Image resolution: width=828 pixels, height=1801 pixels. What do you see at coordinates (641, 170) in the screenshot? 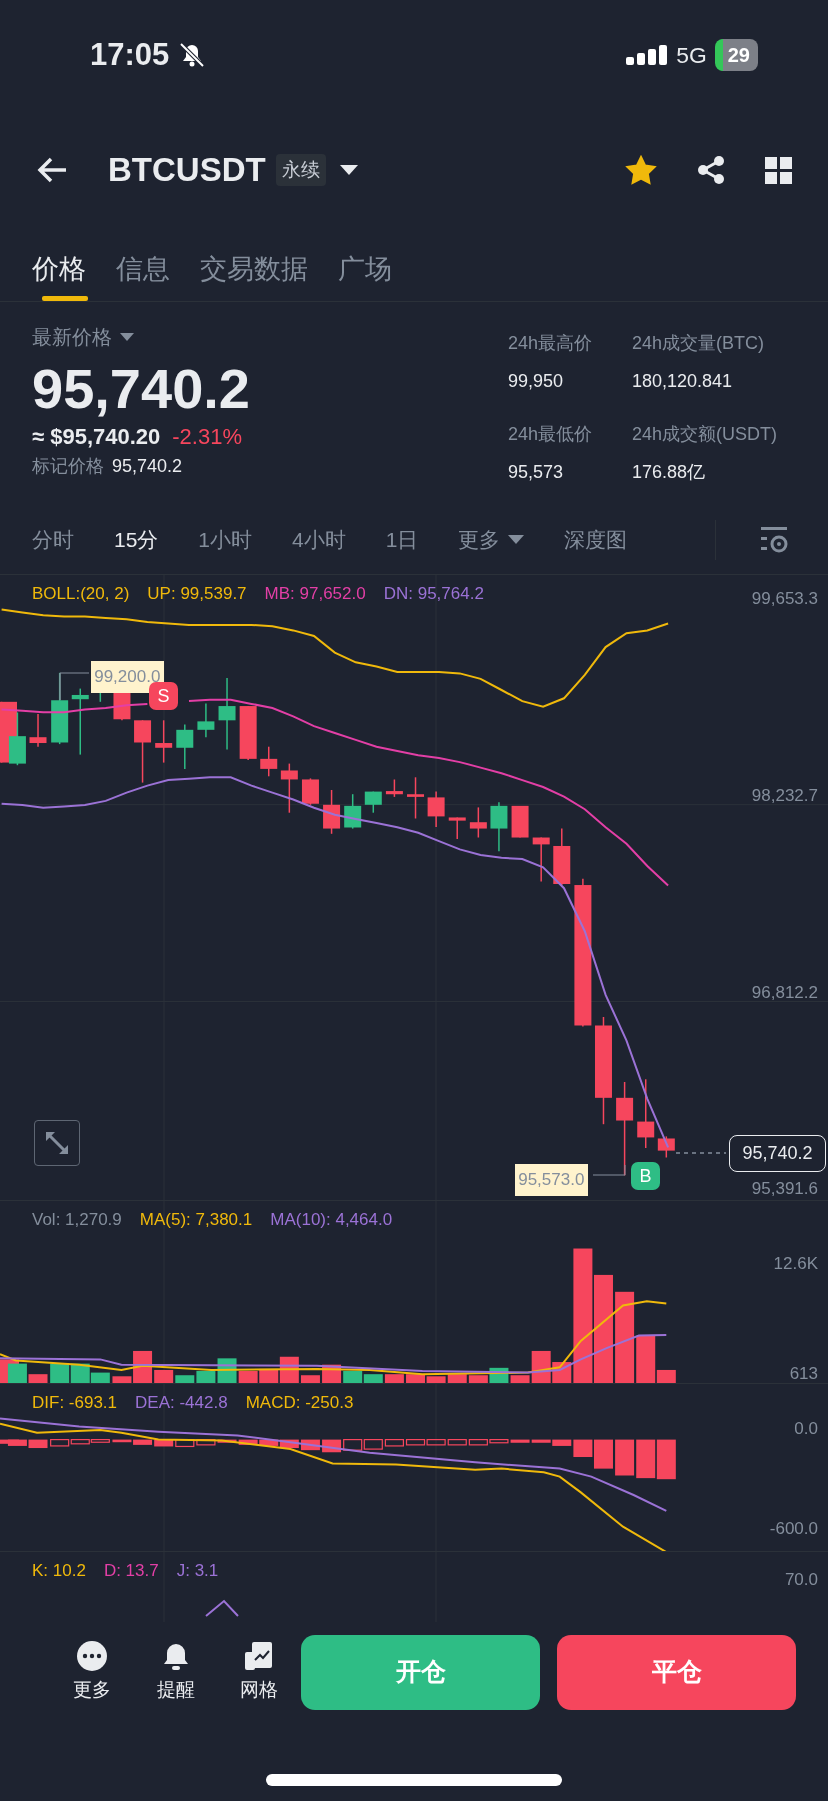
I see `star-icon` at bounding box center [641, 170].